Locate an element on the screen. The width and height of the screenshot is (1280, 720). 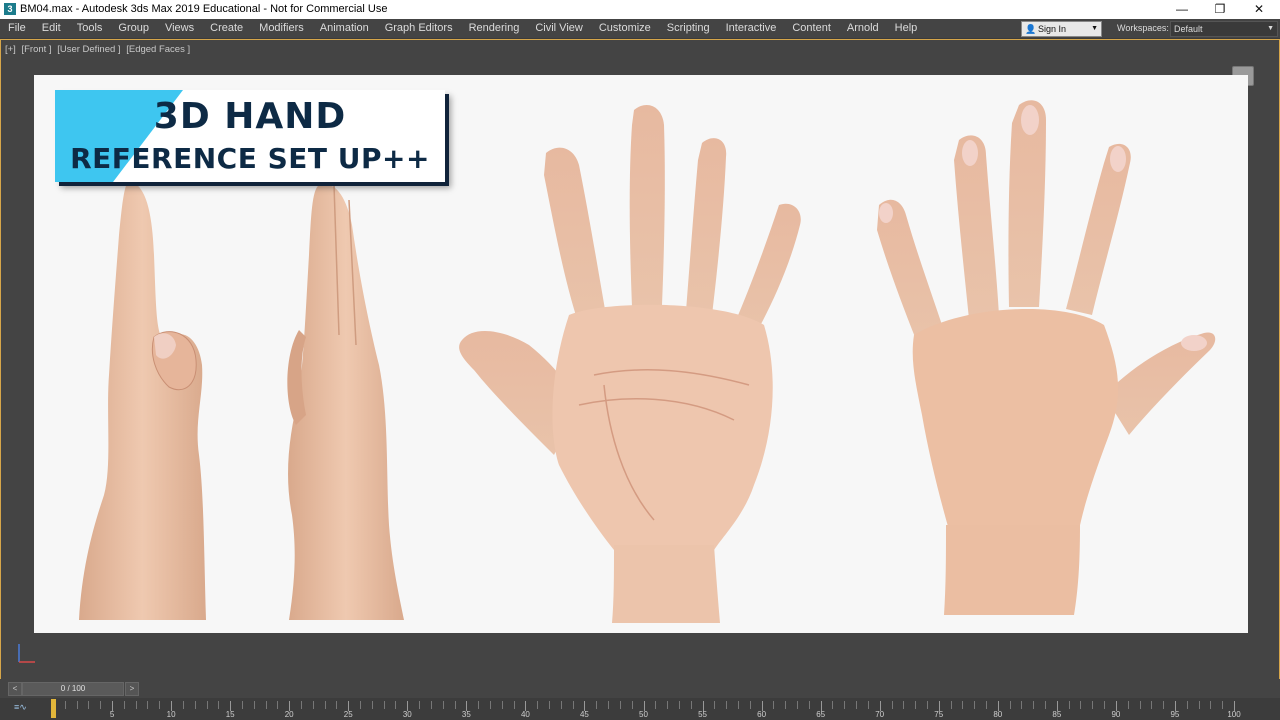
time-slider-next-button: > is located at coordinates (132, 689).